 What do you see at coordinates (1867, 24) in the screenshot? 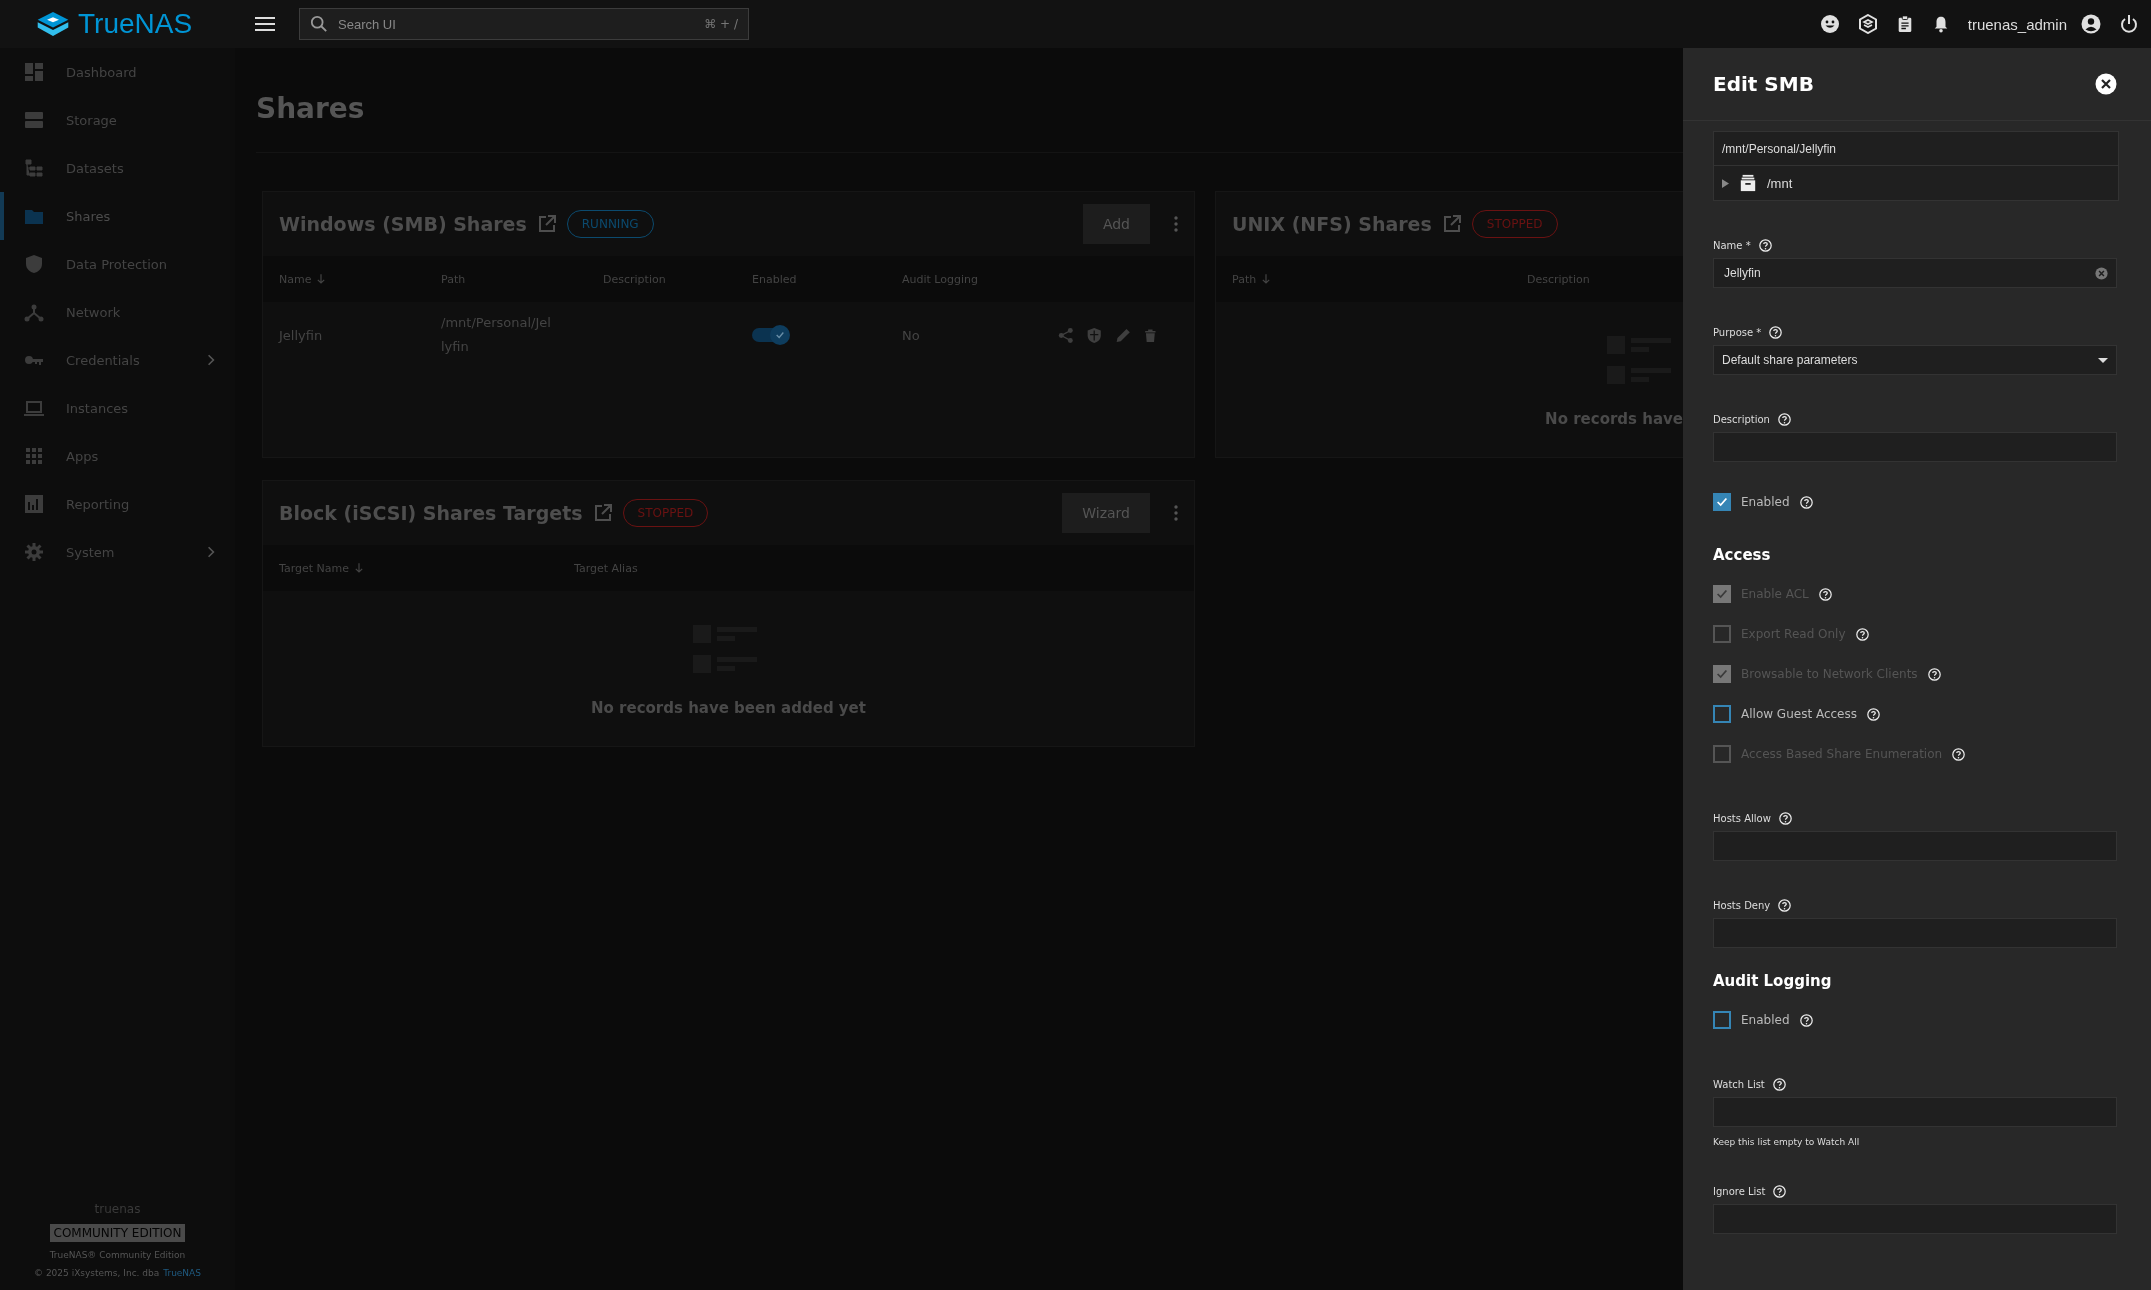
I see `cube-icon` at bounding box center [1867, 24].